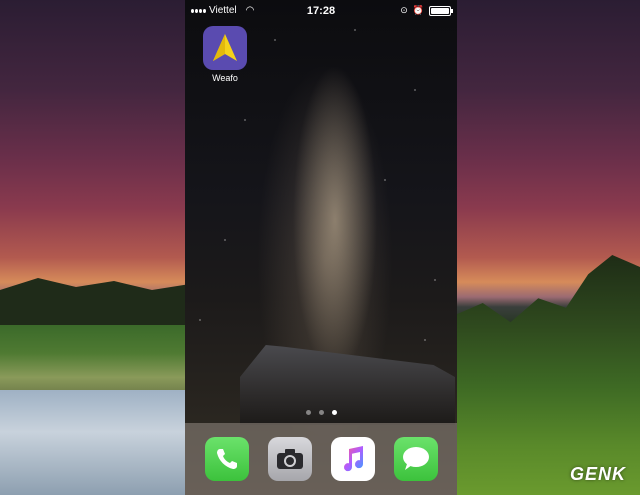 Image resolution: width=640 pixels, height=495 pixels. I want to click on alarm-icon: ⏰, so click(418, 10).